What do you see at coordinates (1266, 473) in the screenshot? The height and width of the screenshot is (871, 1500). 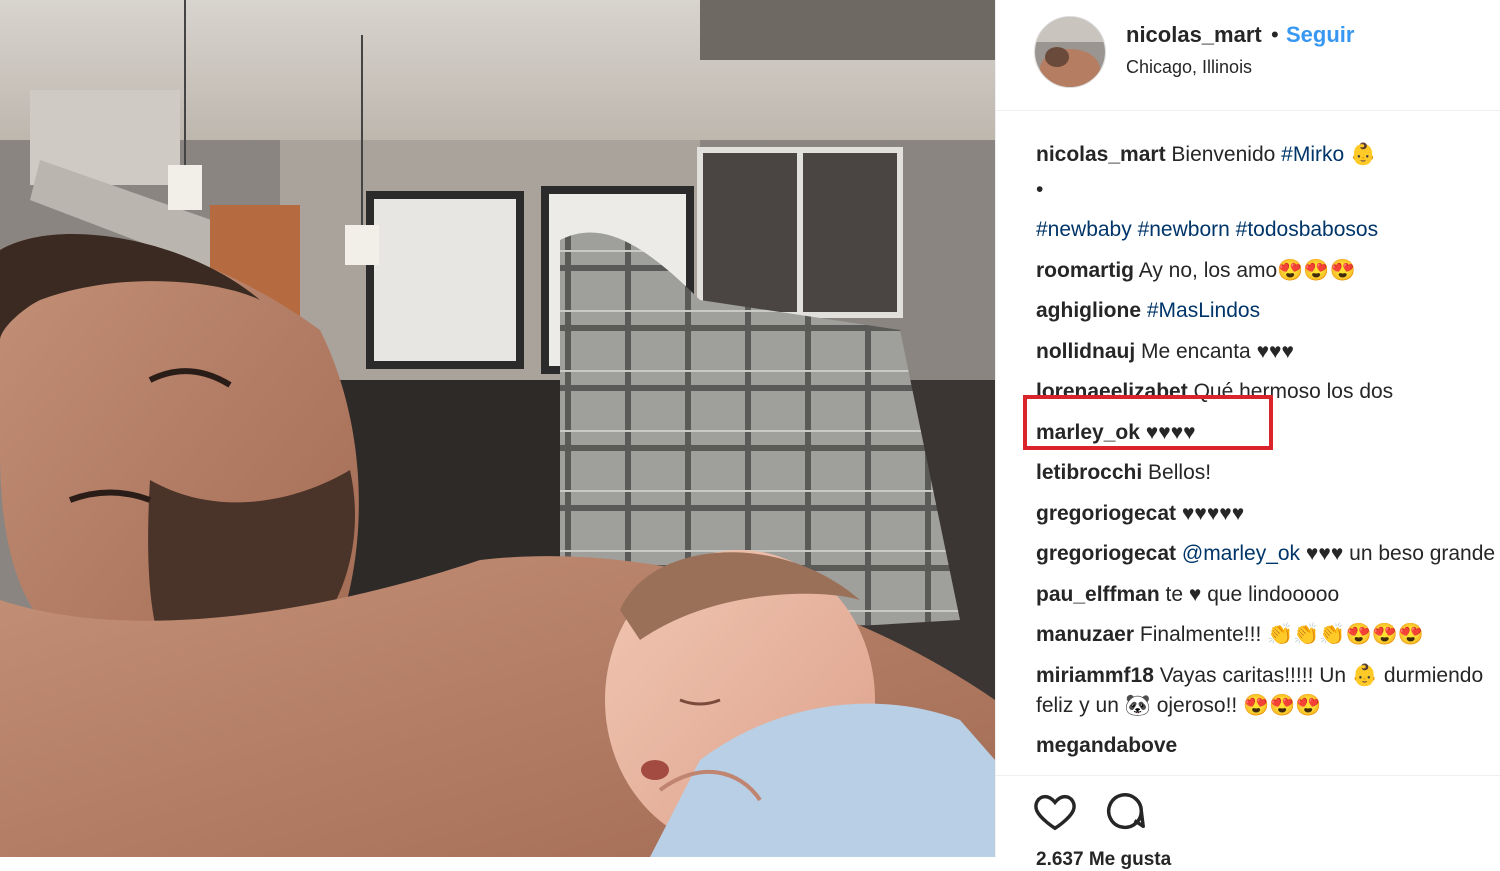 I see `comment: letibrocchi Bellos!` at bounding box center [1266, 473].